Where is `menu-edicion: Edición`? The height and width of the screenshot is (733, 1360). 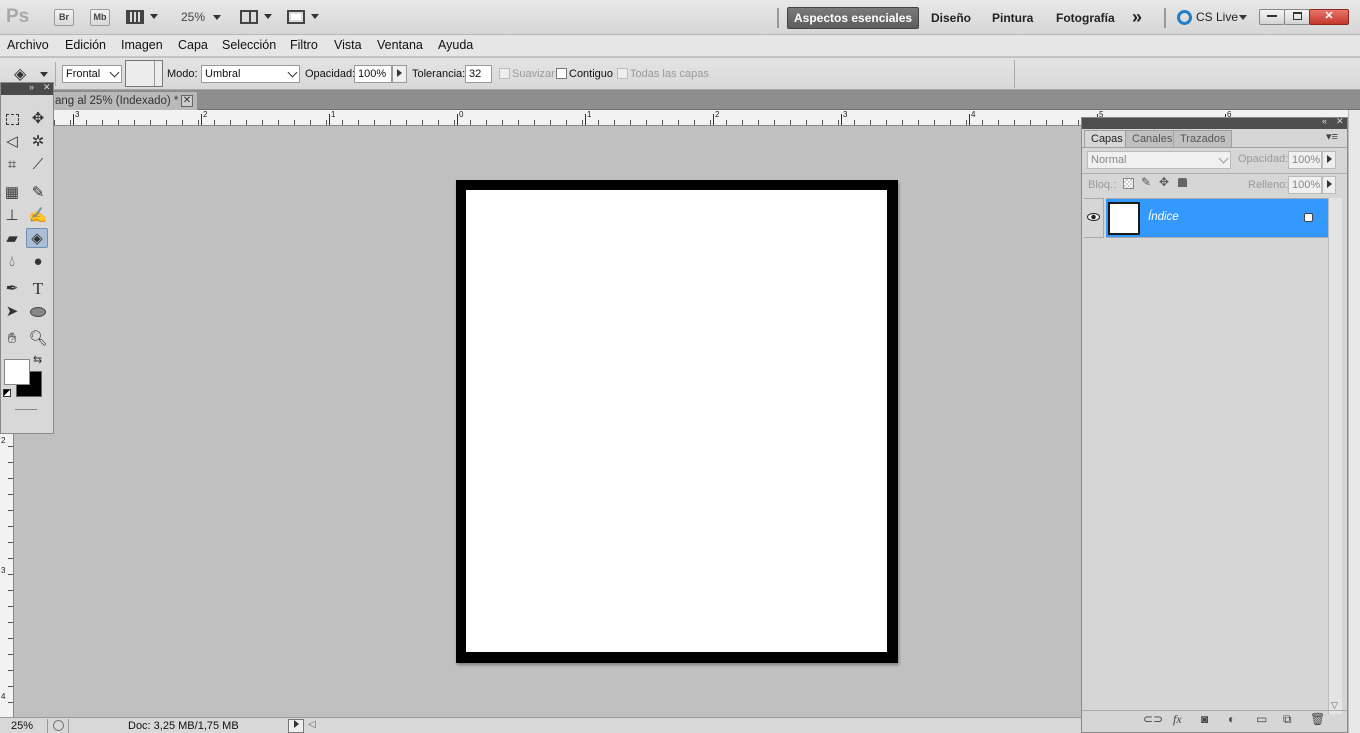
menu-edicion: Edición is located at coordinates (85, 45).